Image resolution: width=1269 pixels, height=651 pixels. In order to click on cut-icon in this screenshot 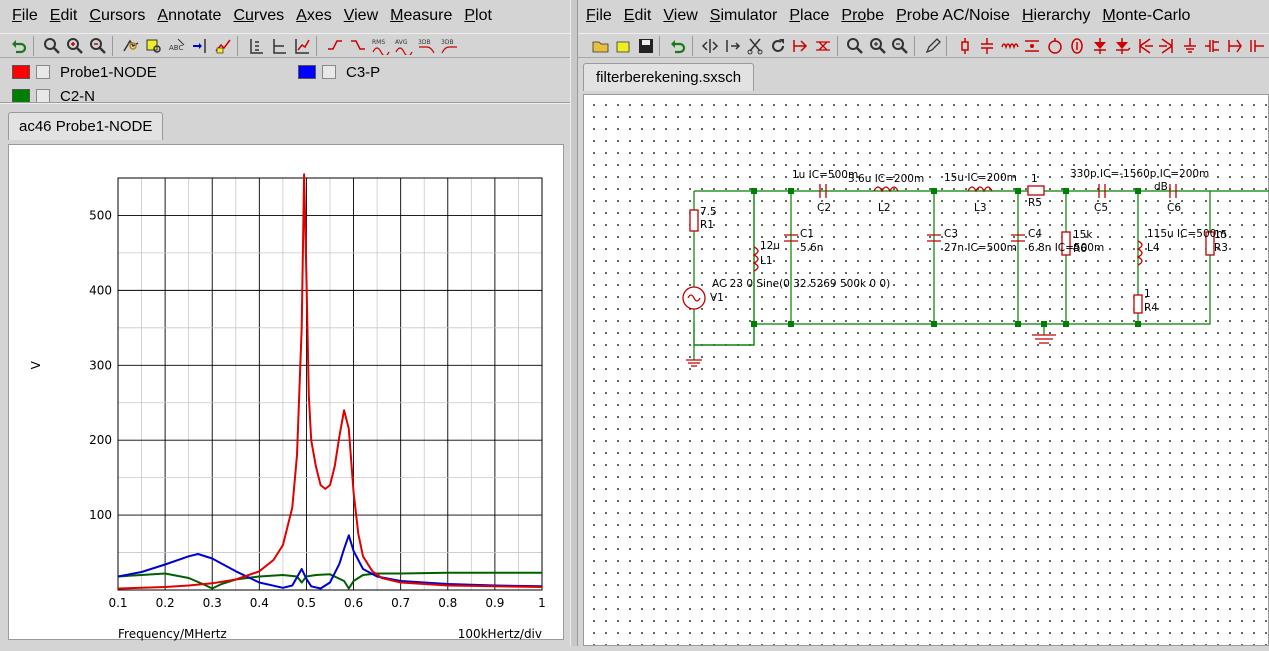, I will do `click(755, 46)`.